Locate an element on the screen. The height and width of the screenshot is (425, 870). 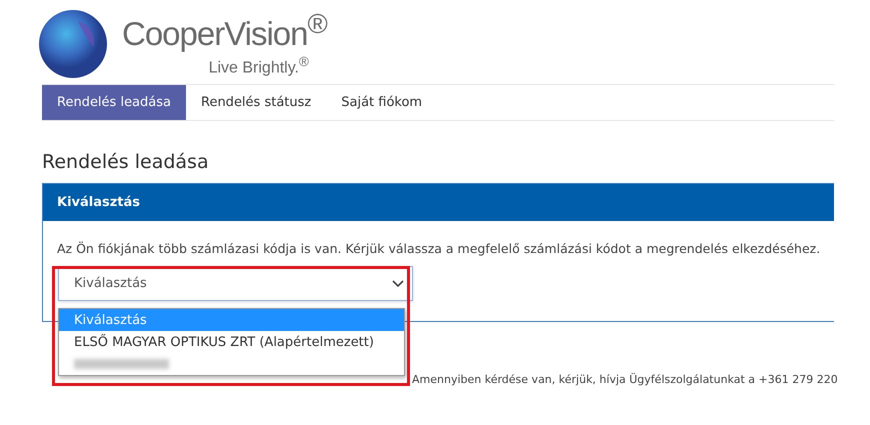
instruction-text: Az Ön fiókjának több számlázasi kódja is van. Kérjük válassza a megfelelő számlázási kódot a megrendelés elkezdéséhez. is located at coordinates (438, 248).